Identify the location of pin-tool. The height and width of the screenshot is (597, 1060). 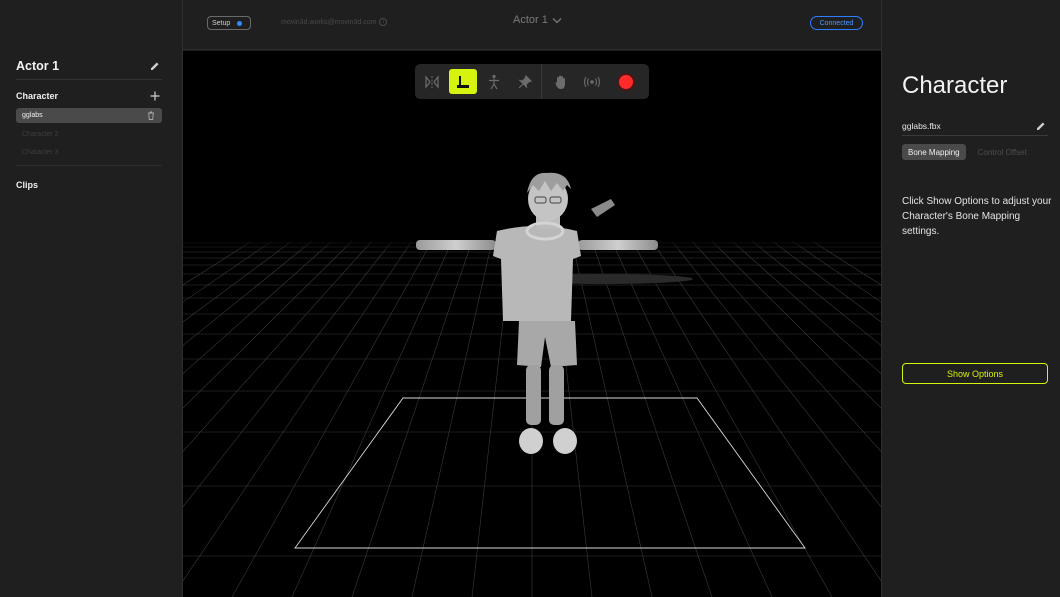
(525, 81).